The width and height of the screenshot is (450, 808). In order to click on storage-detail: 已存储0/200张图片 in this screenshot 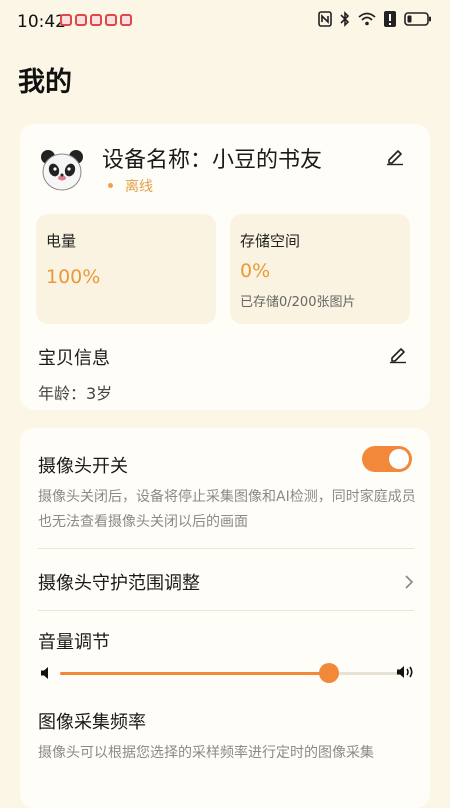, I will do `click(298, 302)`.